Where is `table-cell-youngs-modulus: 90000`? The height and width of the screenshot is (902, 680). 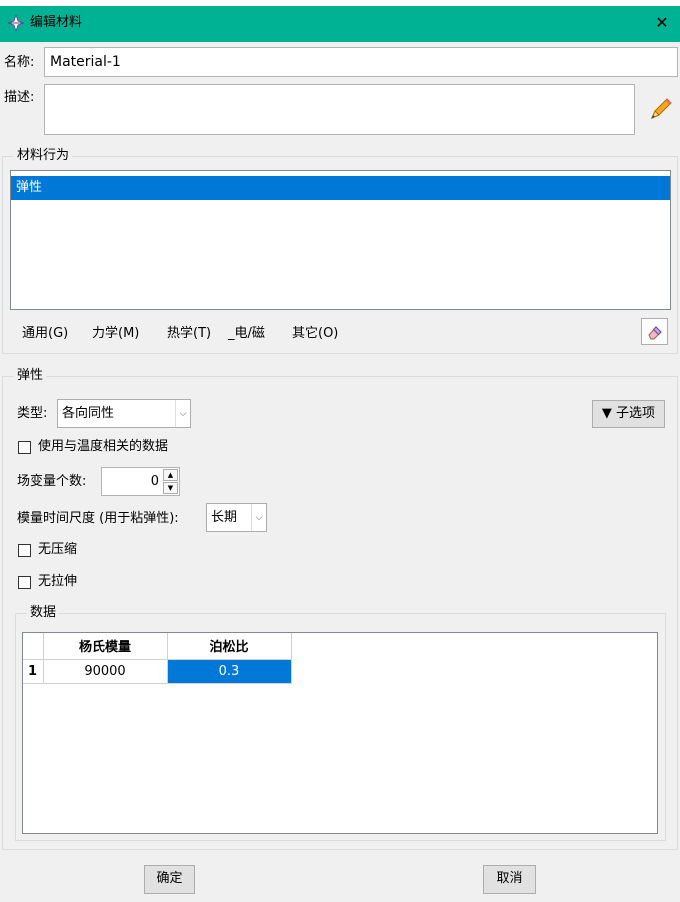
table-cell-youngs-modulus: 90000 is located at coordinates (105, 671).